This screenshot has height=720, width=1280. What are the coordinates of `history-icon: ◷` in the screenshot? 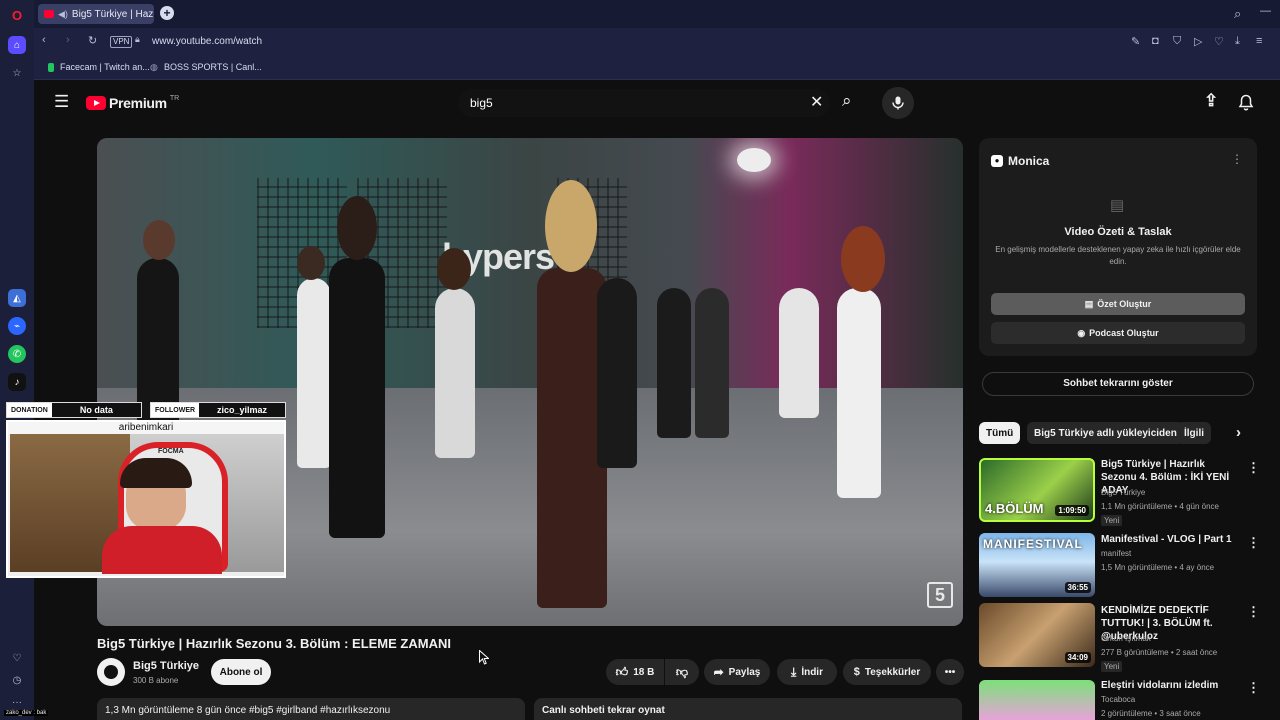 It's located at (17, 680).